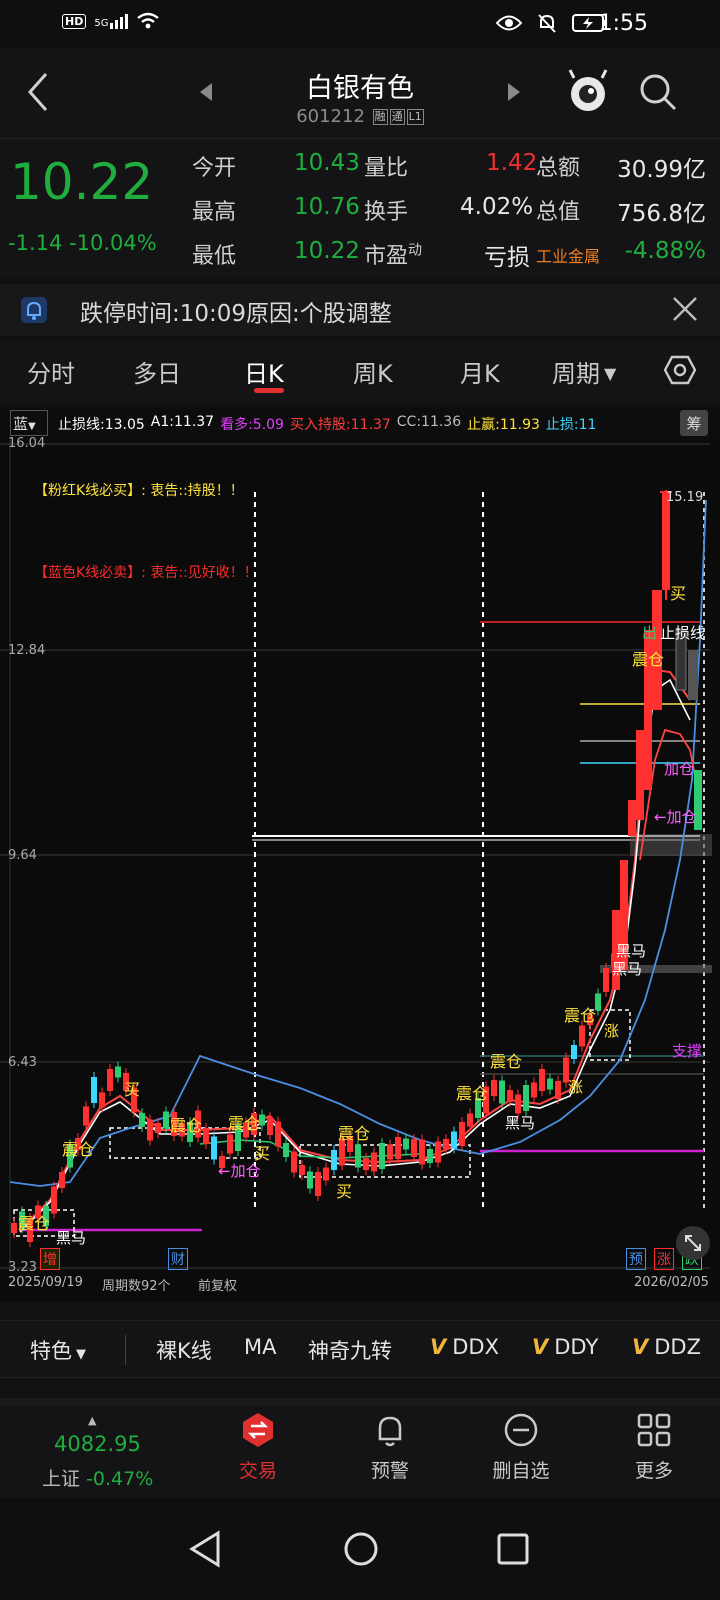  What do you see at coordinates (32, 426) in the screenshot?
I see `mode-chevron-icon: ▼` at bounding box center [32, 426].